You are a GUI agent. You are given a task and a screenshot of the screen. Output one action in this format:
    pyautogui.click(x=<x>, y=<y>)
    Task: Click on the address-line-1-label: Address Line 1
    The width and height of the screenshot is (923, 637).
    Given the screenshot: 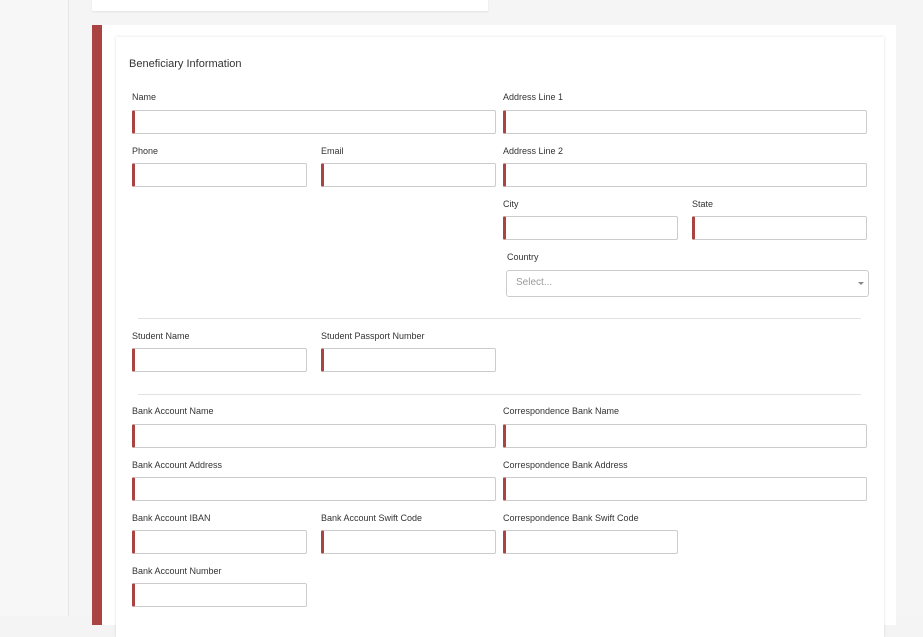 What is the action you would take?
    pyautogui.click(x=533, y=97)
    